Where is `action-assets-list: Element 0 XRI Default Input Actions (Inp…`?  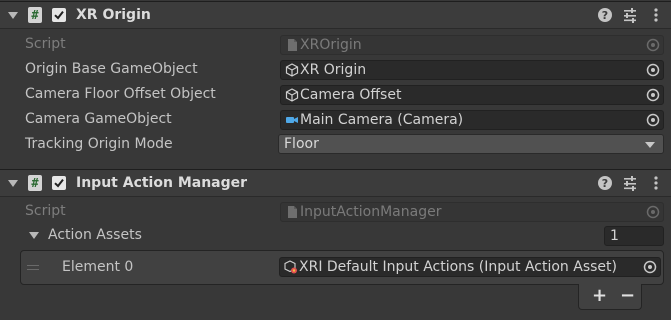
action-assets-list: Element 0 XRI Default Input Actions (Inp… is located at coordinates (342, 267).